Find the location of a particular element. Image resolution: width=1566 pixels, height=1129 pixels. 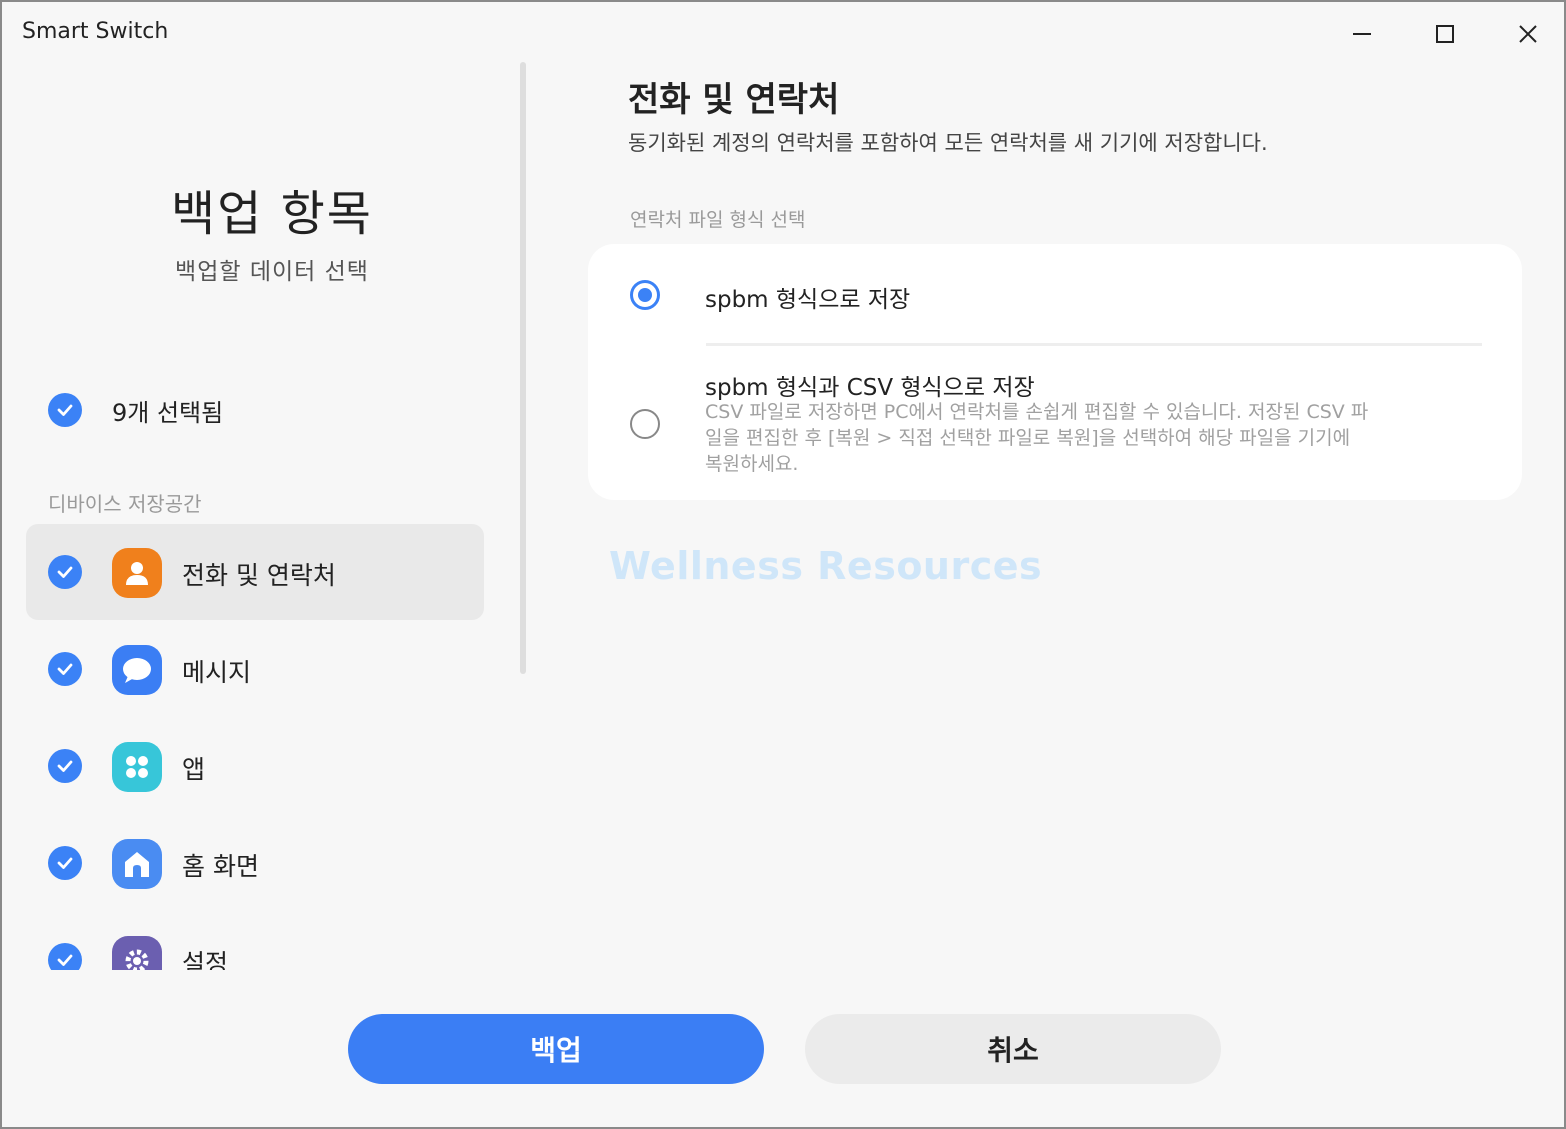

detail-title: 전화 및 연락처 is located at coordinates (734, 100).